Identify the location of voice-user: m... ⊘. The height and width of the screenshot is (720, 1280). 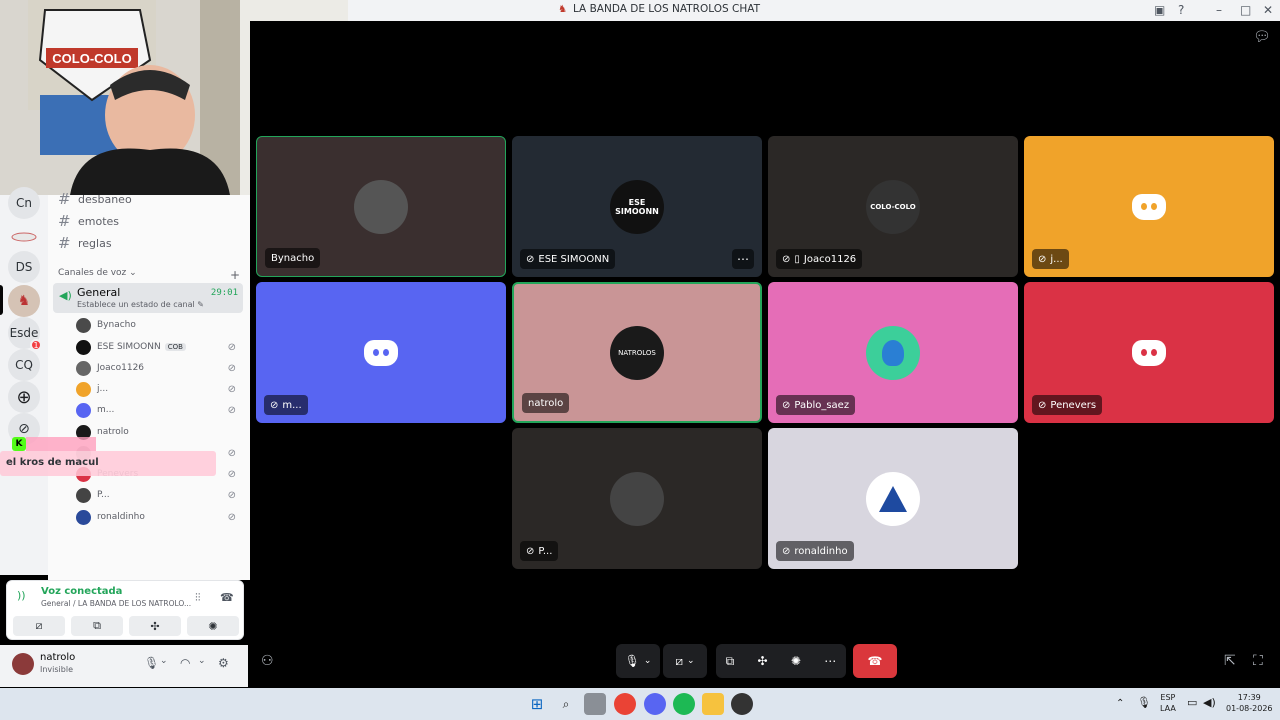
(158, 410).